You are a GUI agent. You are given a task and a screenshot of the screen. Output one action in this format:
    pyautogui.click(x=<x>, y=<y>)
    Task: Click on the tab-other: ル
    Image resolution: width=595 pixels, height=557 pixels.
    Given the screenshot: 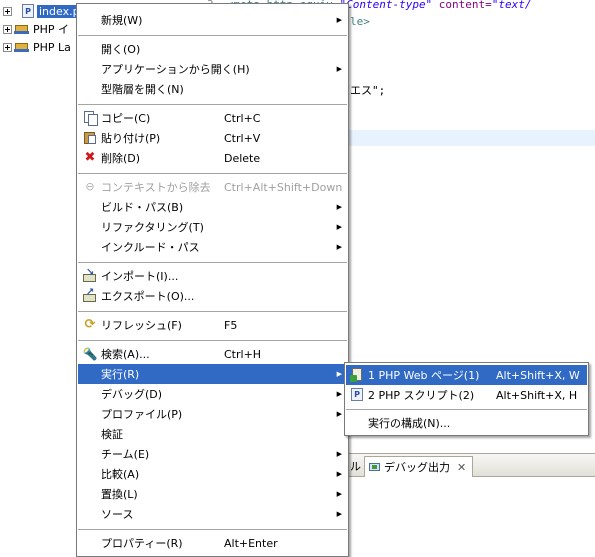 What is the action you would take?
    pyautogui.click(x=355, y=466)
    